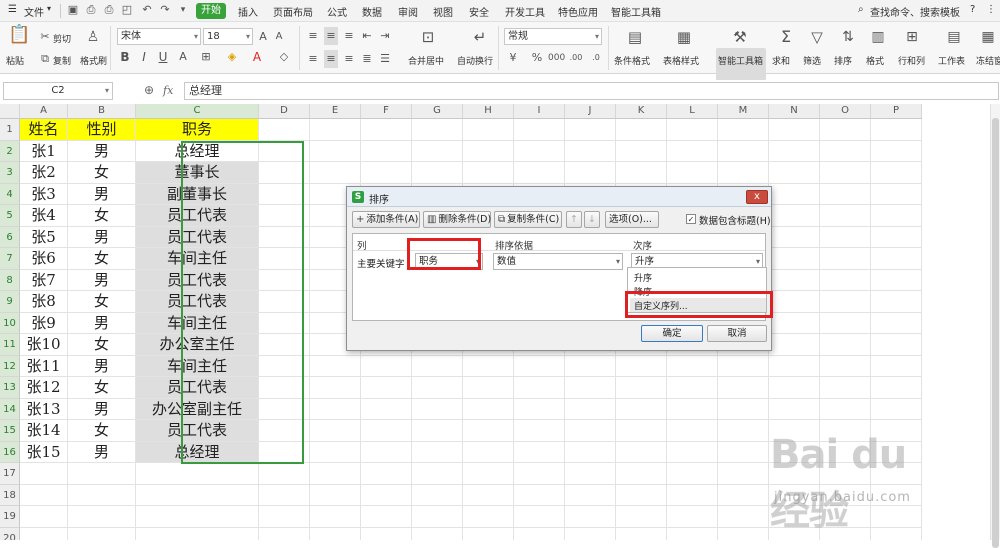 This screenshot has height=548, width=1000. I want to click on cell-h18, so click(488, 495).